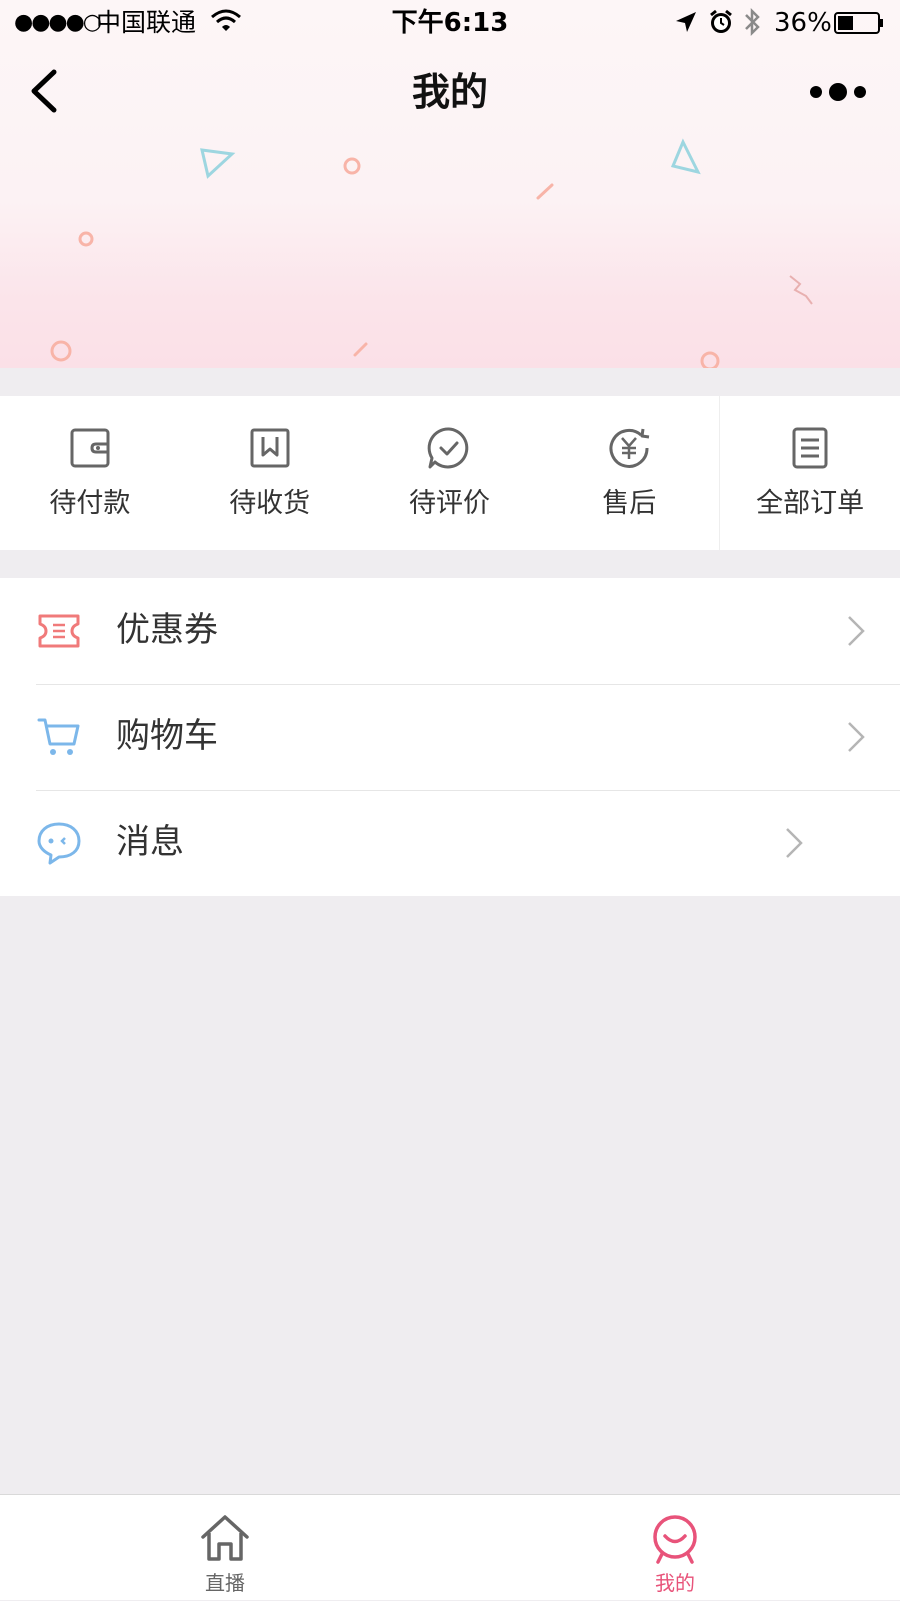 The height and width of the screenshot is (1601, 900). What do you see at coordinates (809, 473) in the screenshot?
I see `order-all: 全部订单` at bounding box center [809, 473].